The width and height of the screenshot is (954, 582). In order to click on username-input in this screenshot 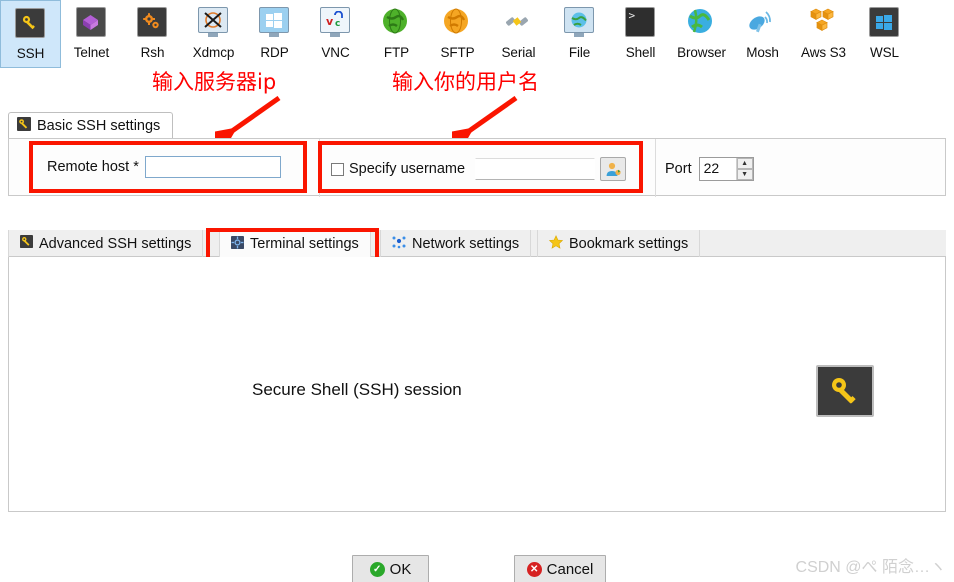, I will do `click(535, 169)`.